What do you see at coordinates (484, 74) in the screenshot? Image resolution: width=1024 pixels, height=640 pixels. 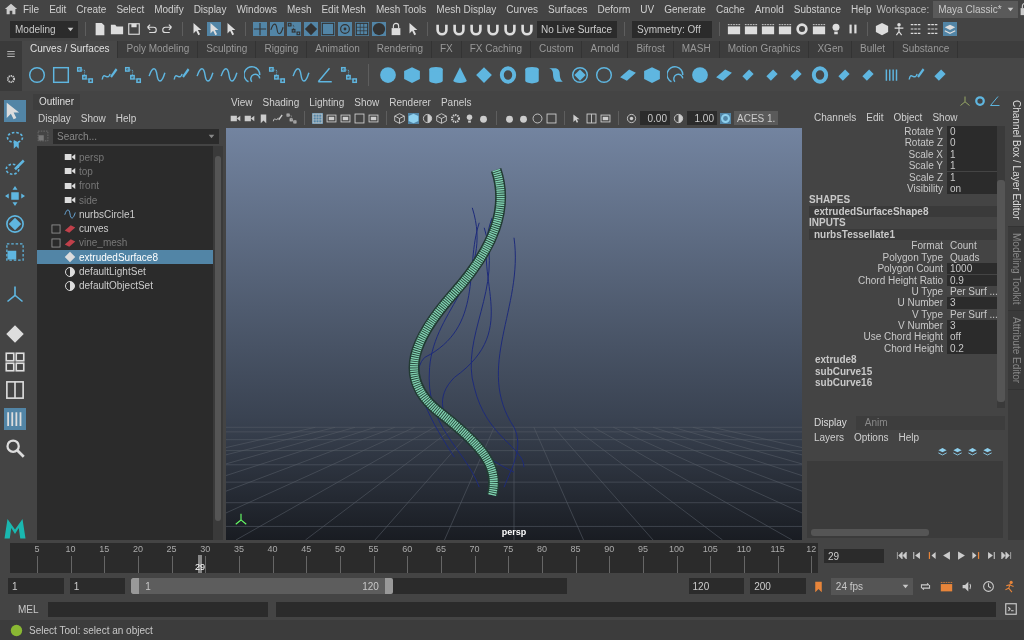 I see `diamond-icon` at bounding box center [484, 74].